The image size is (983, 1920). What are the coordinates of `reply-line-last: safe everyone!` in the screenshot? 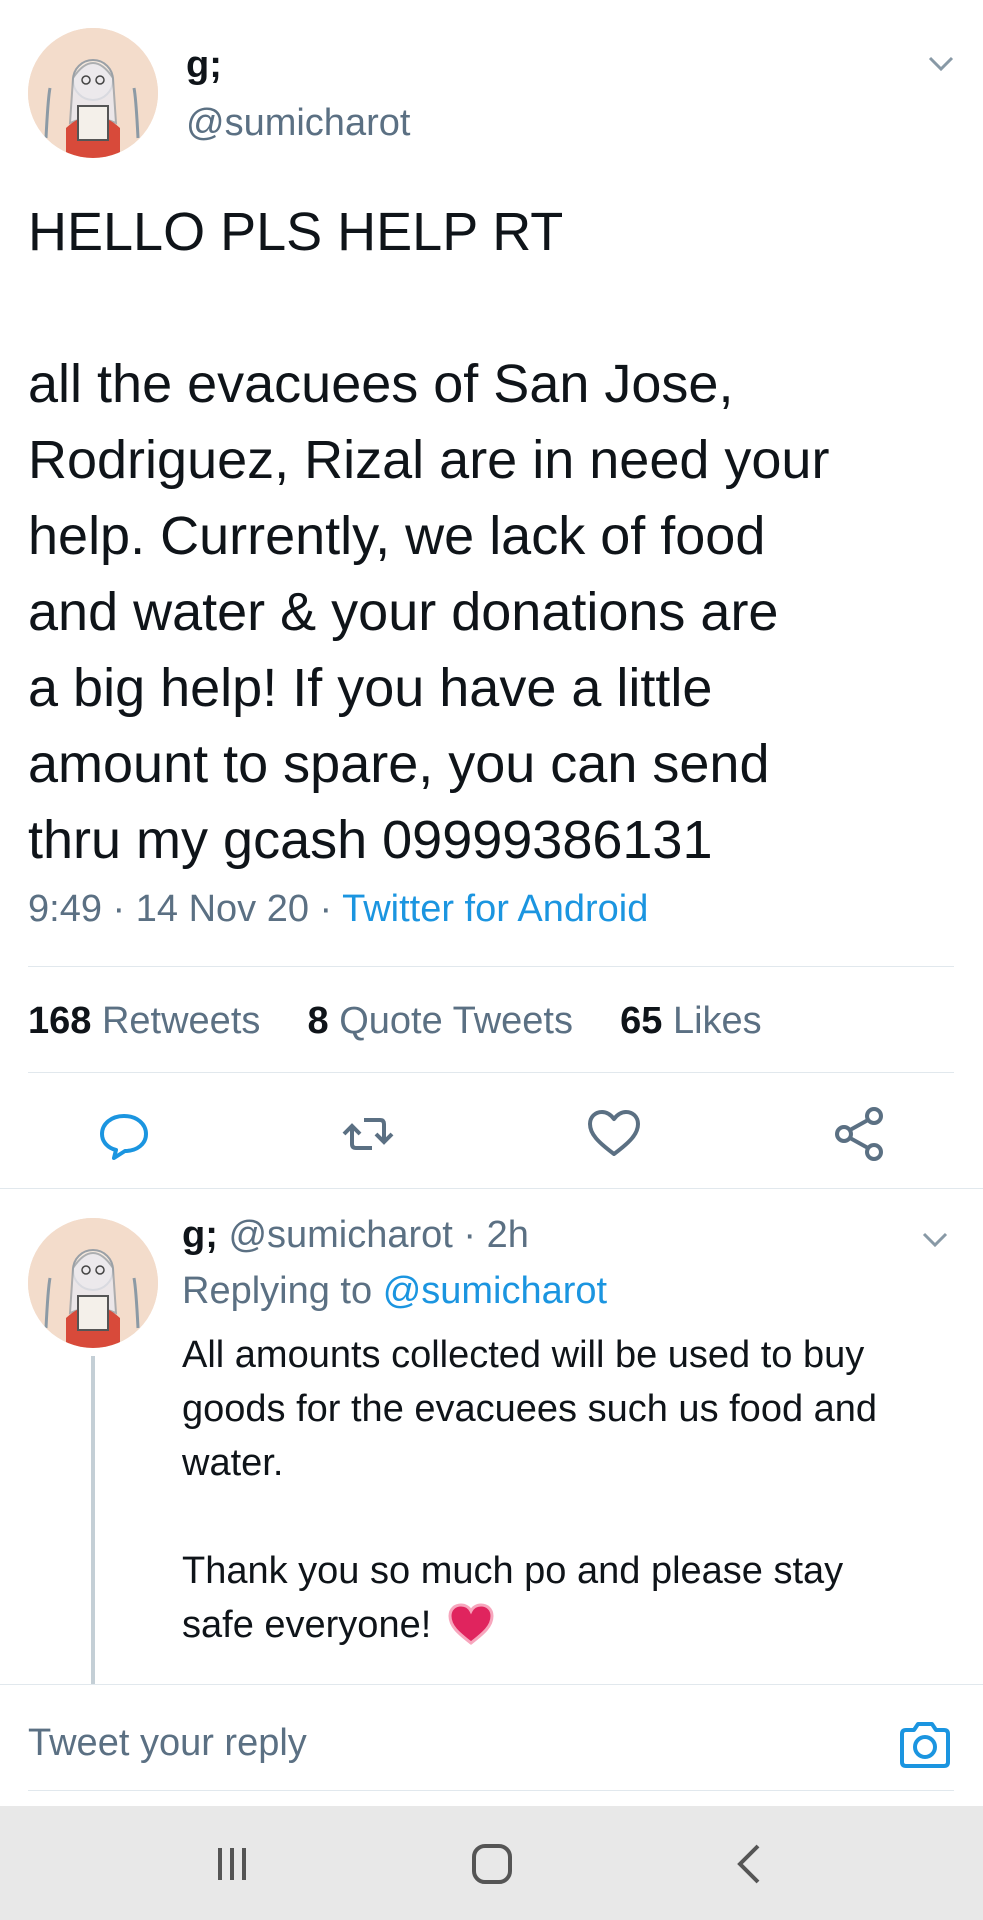 It's located at (529, 1625).